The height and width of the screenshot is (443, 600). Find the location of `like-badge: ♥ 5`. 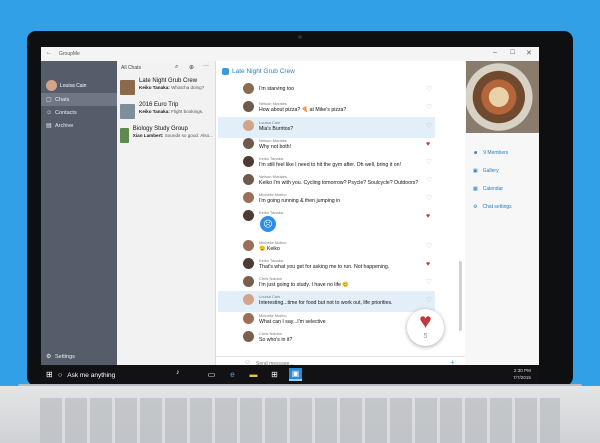

like-badge: ♥ 5 is located at coordinates (425, 327).